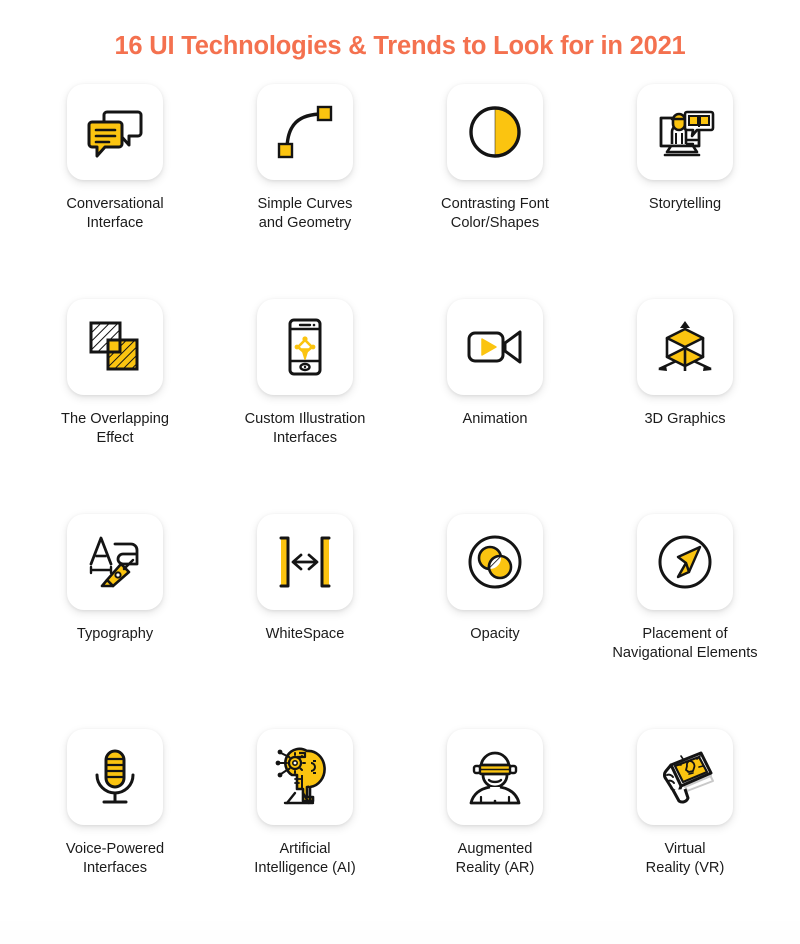 The width and height of the screenshot is (800, 944). What do you see at coordinates (685, 653) in the screenshot?
I see `caption-line-2: Navigational Elements` at bounding box center [685, 653].